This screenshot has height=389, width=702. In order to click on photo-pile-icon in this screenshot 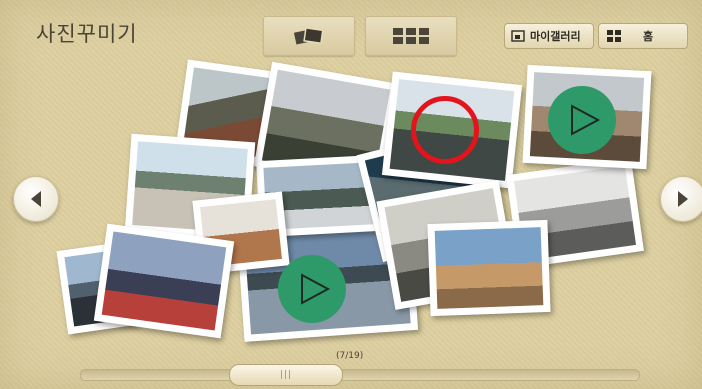, I will do `click(308, 36)`.